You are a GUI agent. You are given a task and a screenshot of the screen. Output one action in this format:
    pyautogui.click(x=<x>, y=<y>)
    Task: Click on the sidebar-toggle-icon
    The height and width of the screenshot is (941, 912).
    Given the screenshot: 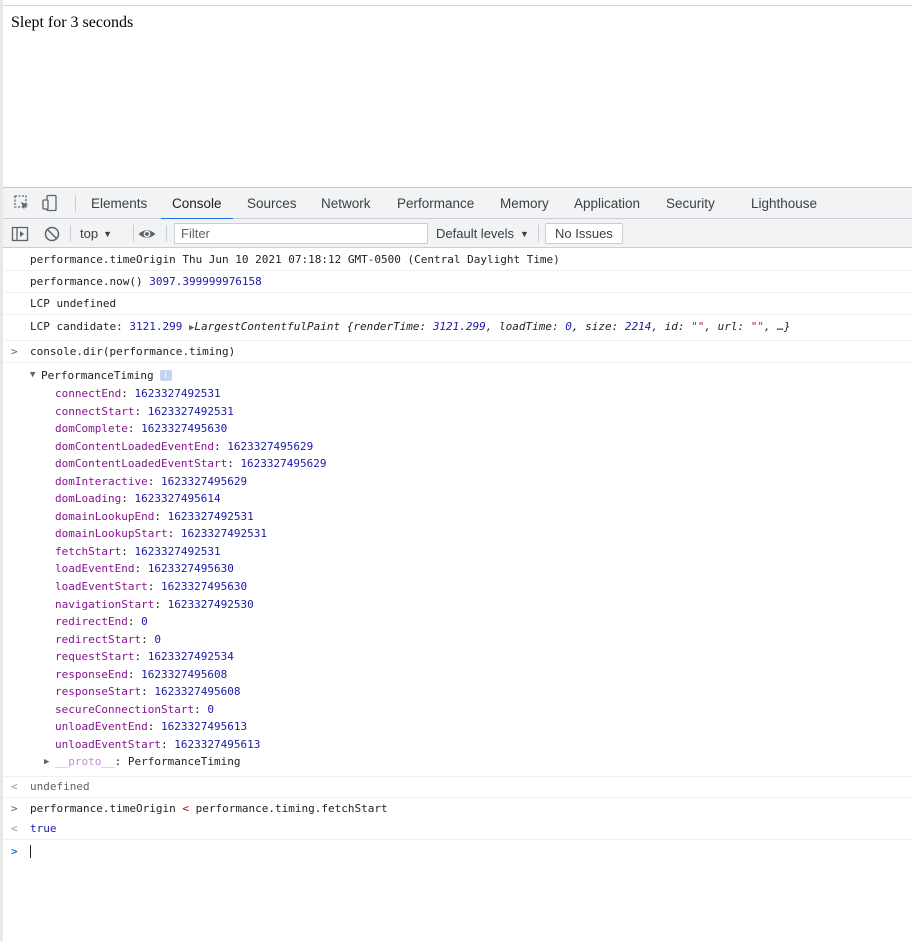 What is the action you would take?
    pyautogui.click(x=20, y=234)
    